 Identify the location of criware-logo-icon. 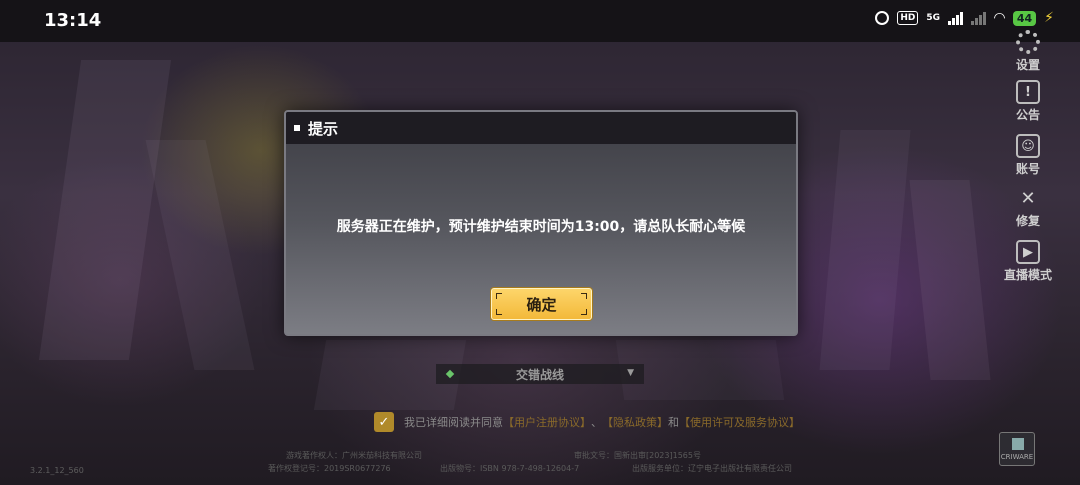
(1018, 444).